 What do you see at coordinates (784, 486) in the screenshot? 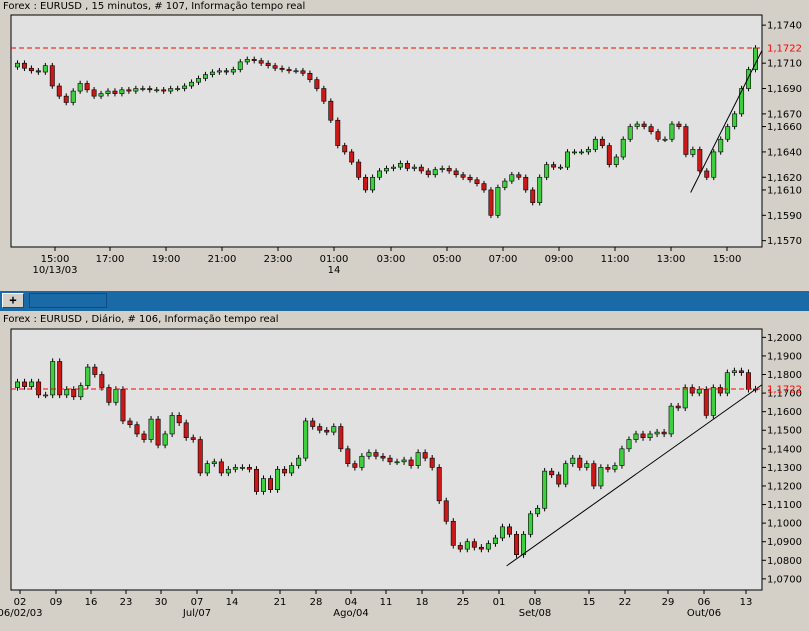
I see `y-tick-label: 1,1200` at bounding box center [784, 486].